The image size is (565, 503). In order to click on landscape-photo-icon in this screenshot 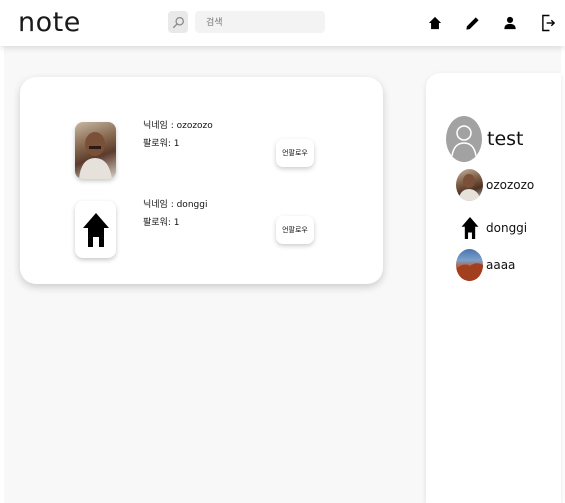, I will do `click(469, 272)`.